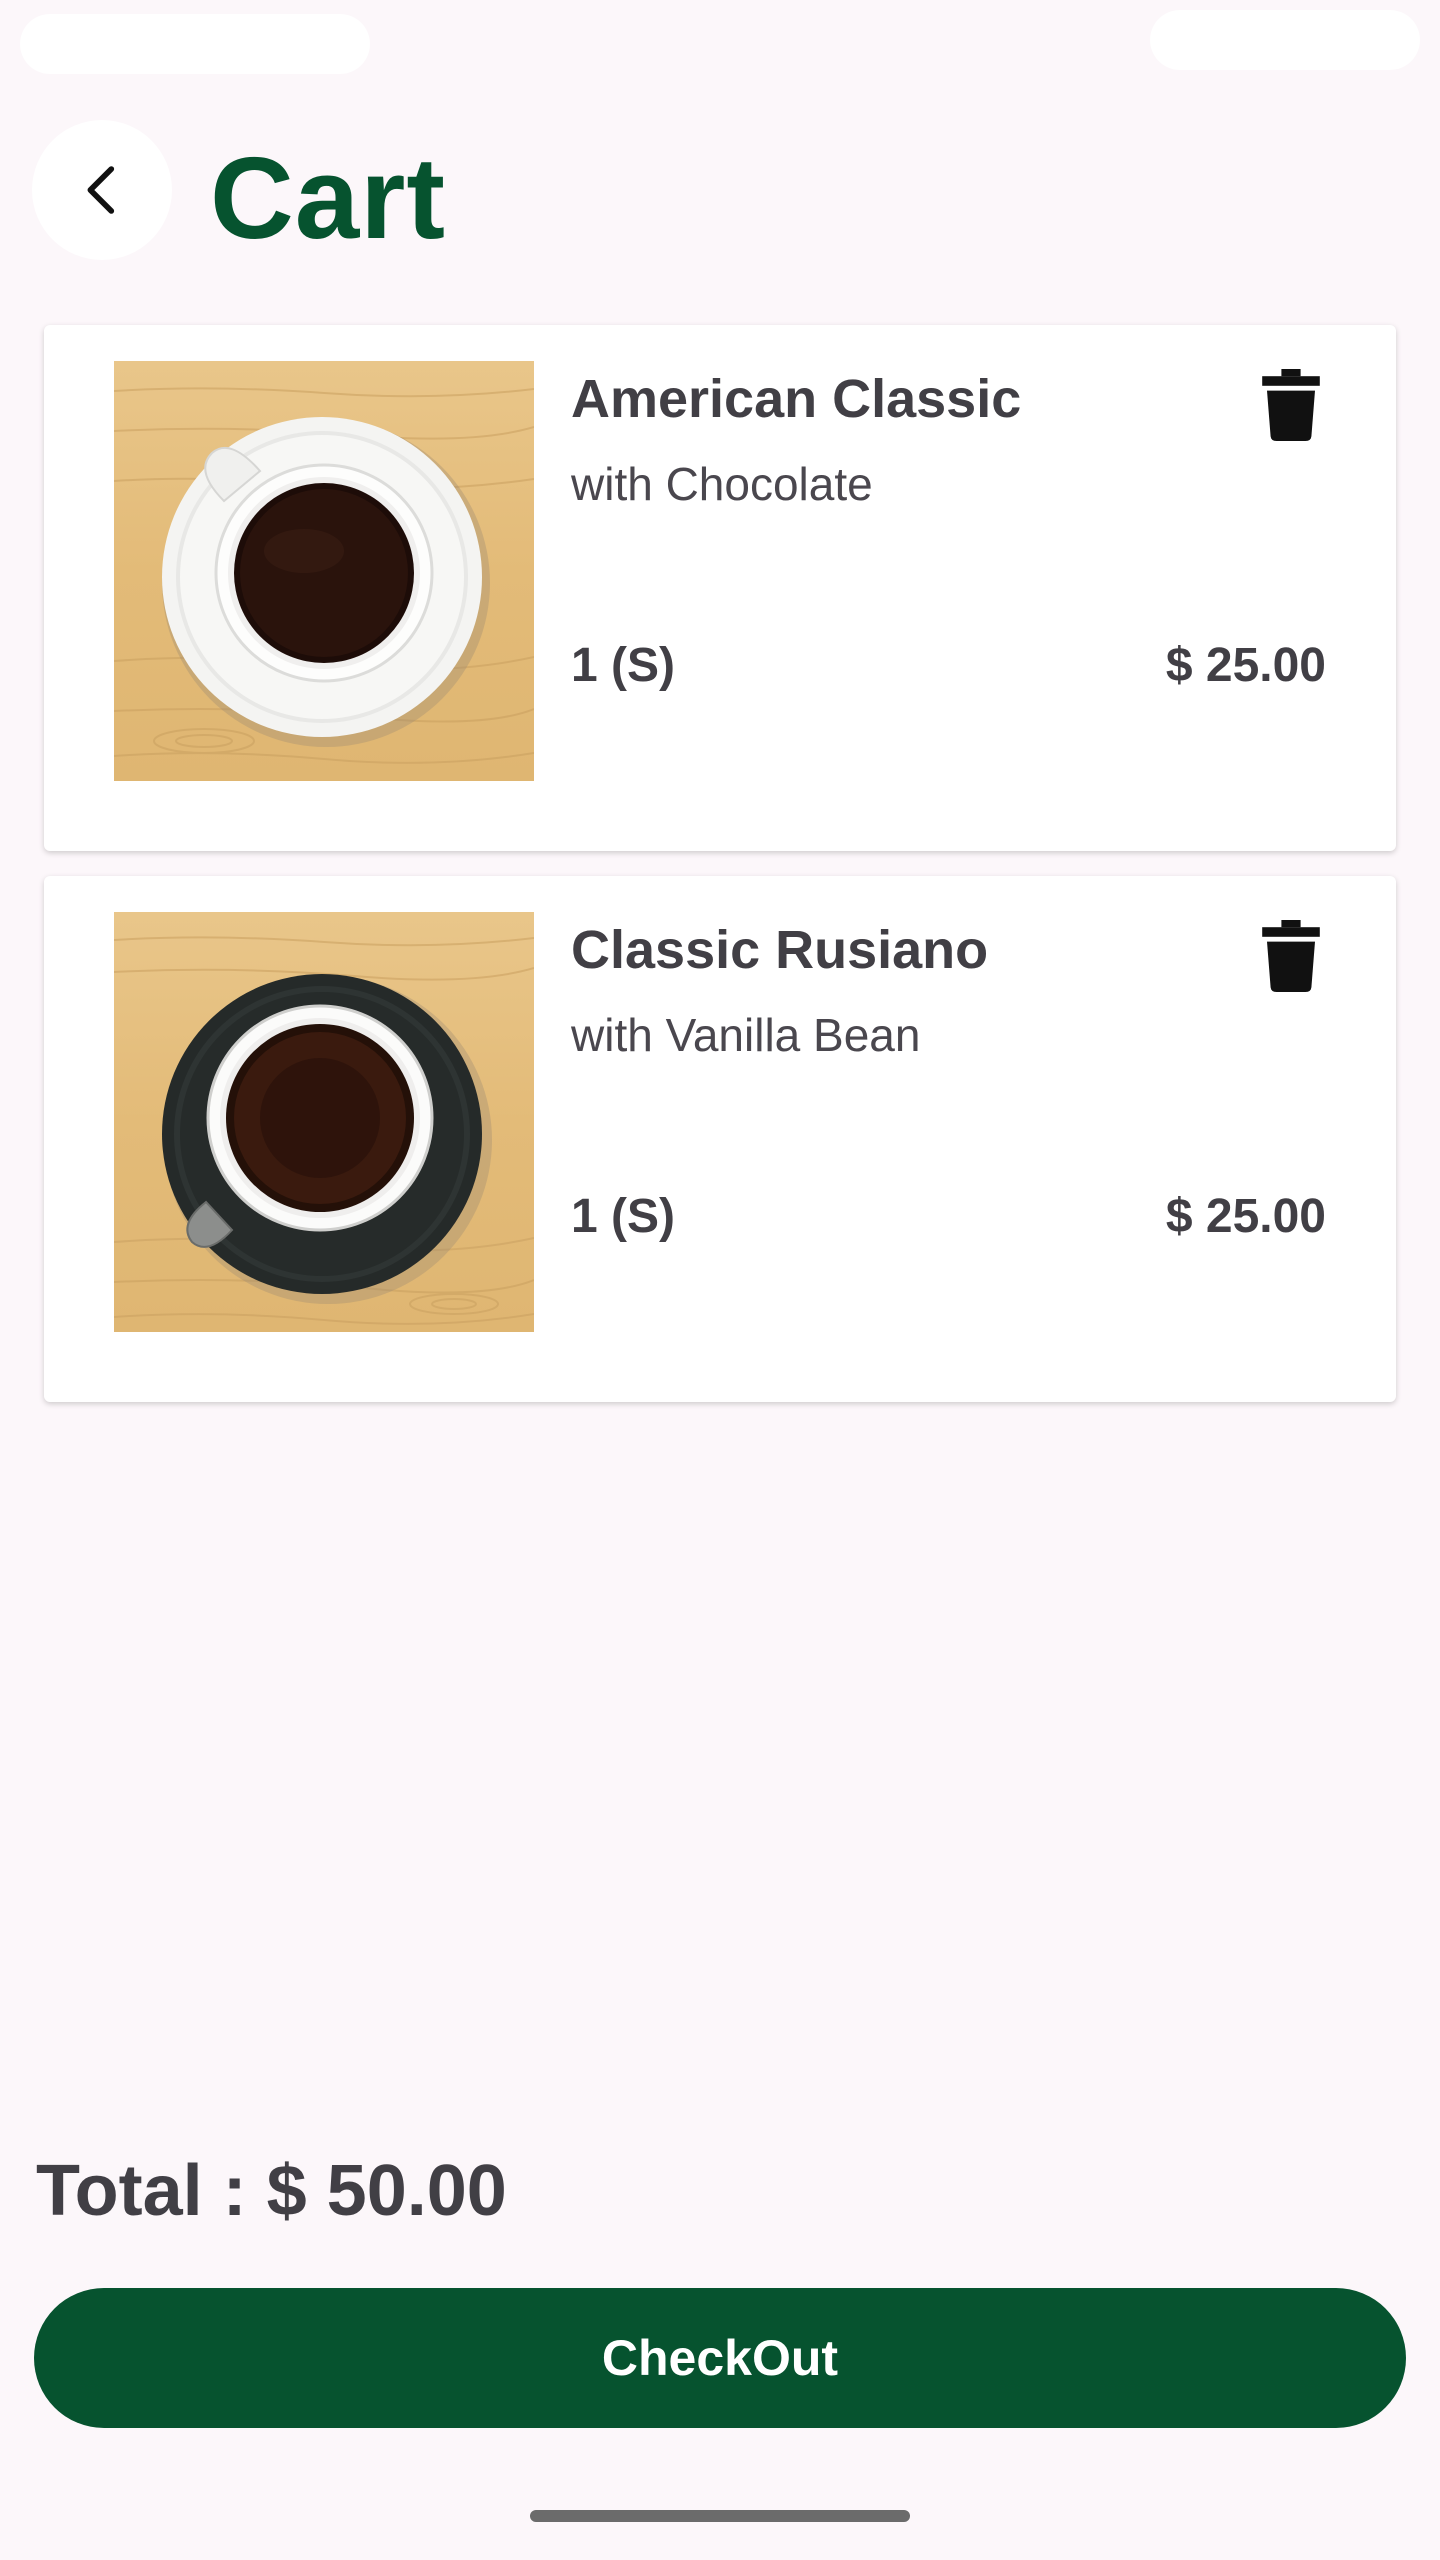 This screenshot has height=2560, width=1440. I want to click on checkout-button: CheckOut, so click(720, 2358).